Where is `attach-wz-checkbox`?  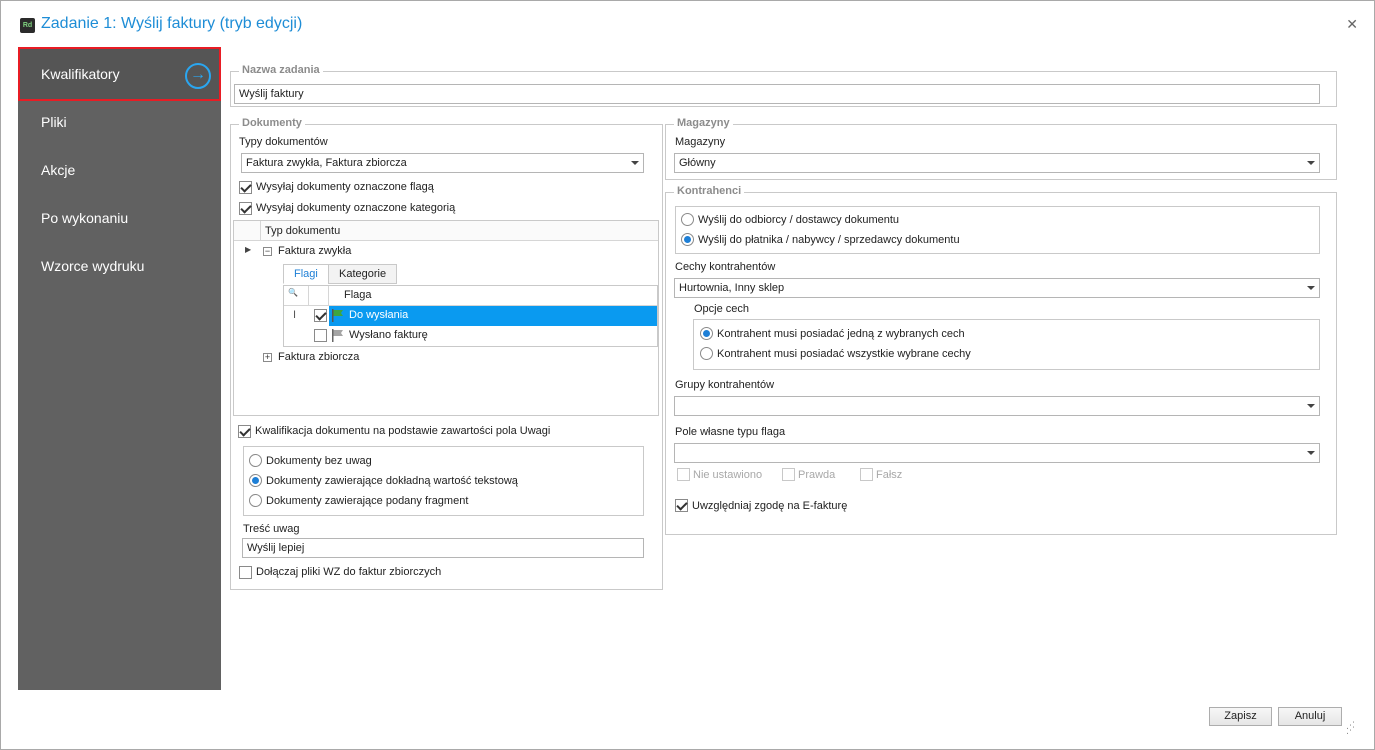 attach-wz-checkbox is located at coordinates (245, 572).